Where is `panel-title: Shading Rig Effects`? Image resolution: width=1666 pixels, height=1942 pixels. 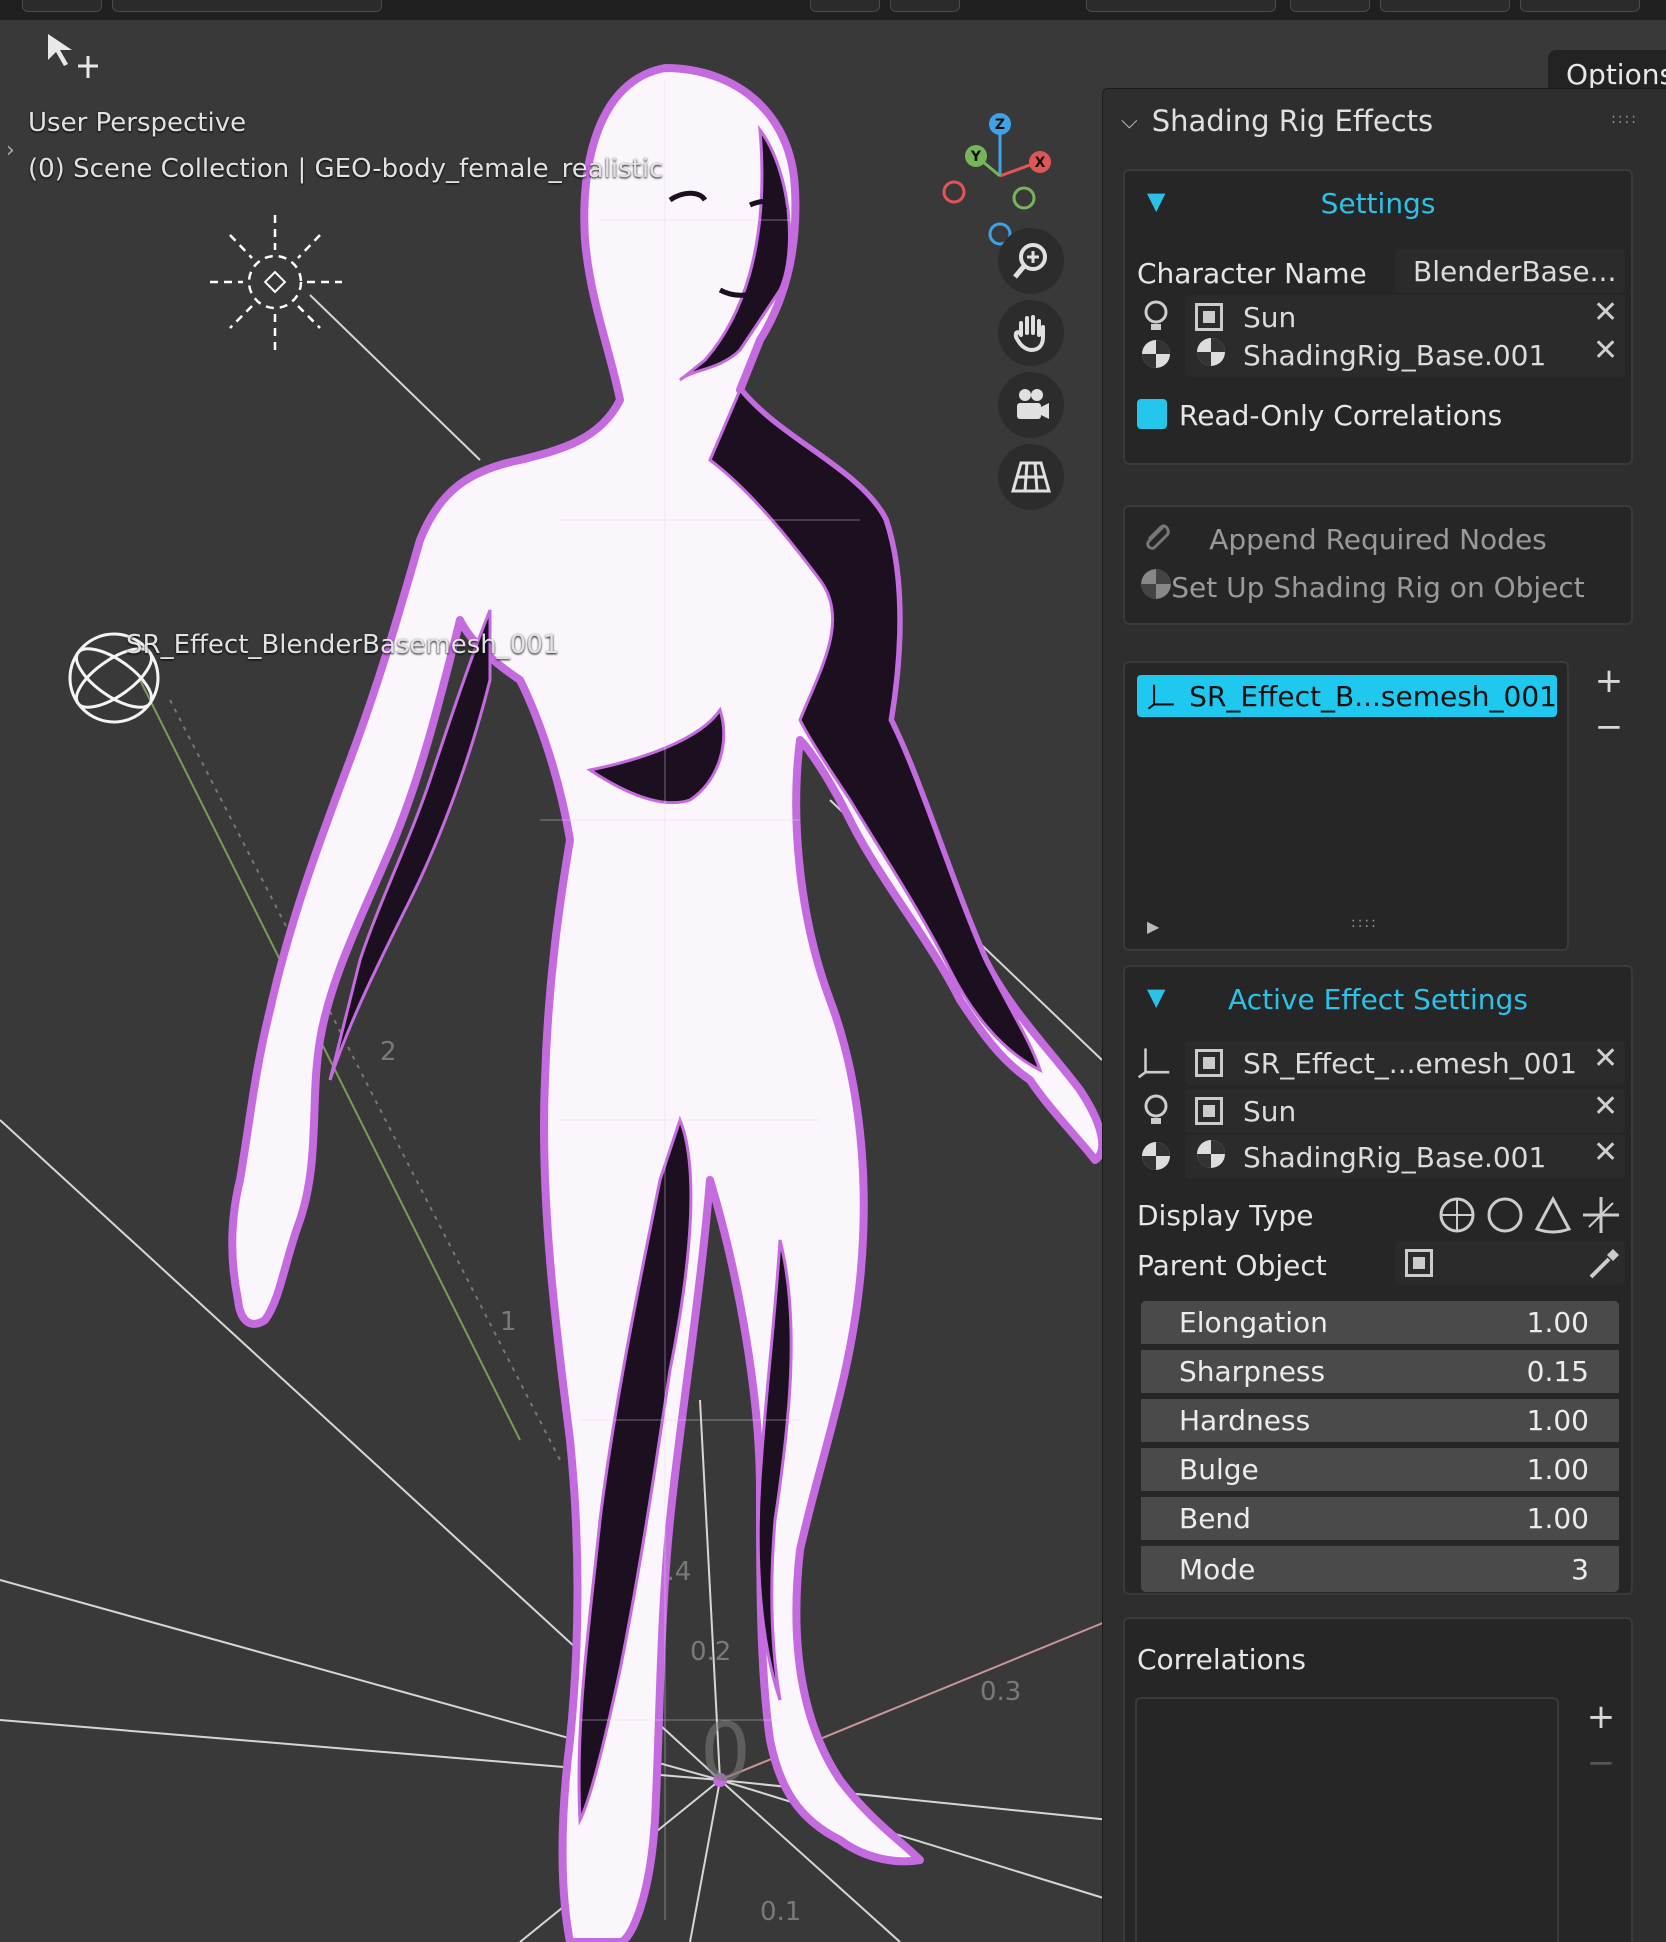
panel-title: Shading Rig Effects is located at coordinates (1292, 121).